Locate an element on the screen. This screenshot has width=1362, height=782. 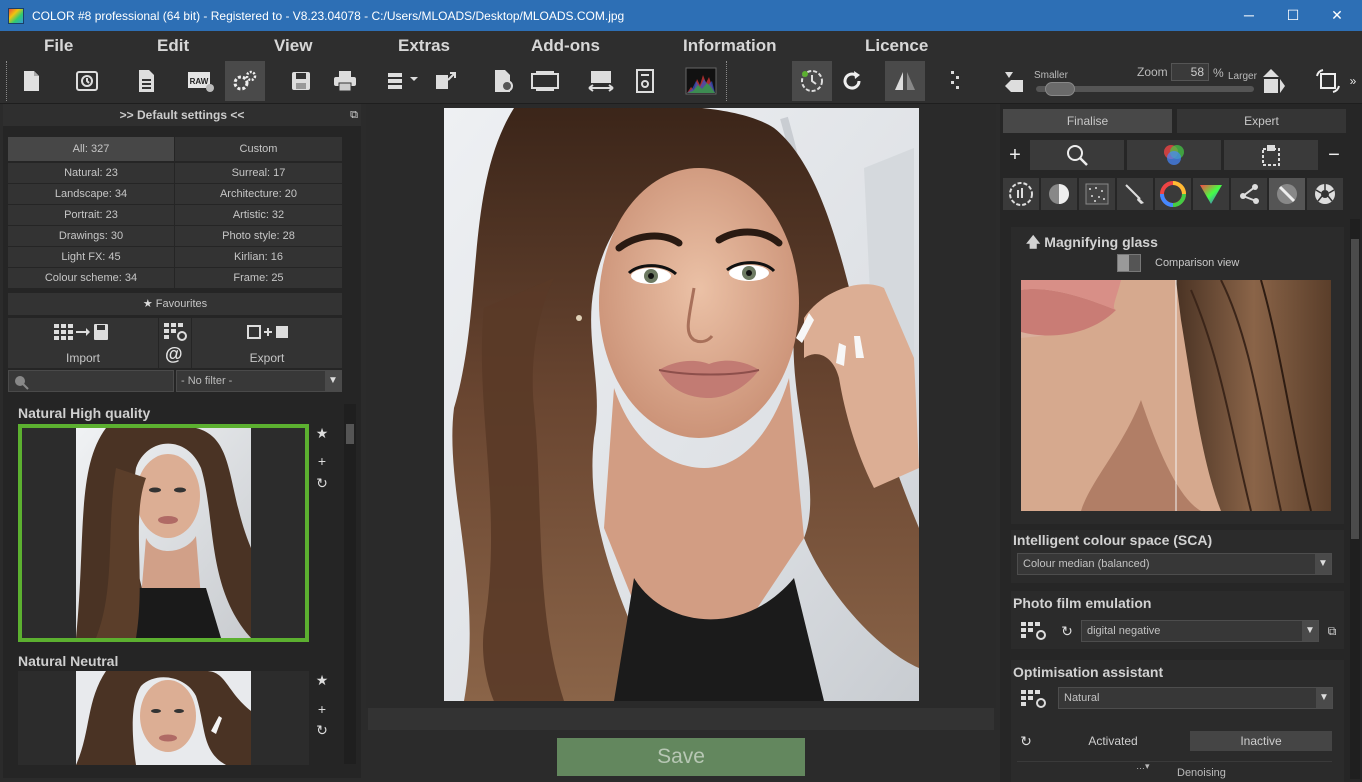
category-frame: Frame: 25 is located at coordinates (258, 278).